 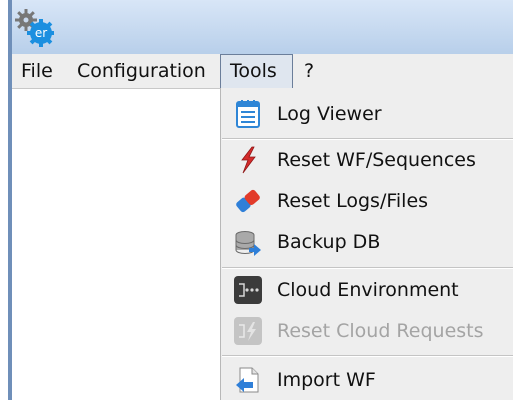 What do you see at coordinates (41, 33) in the screenshot?
I see `svg-text: er` at bounding box center [41, 33].